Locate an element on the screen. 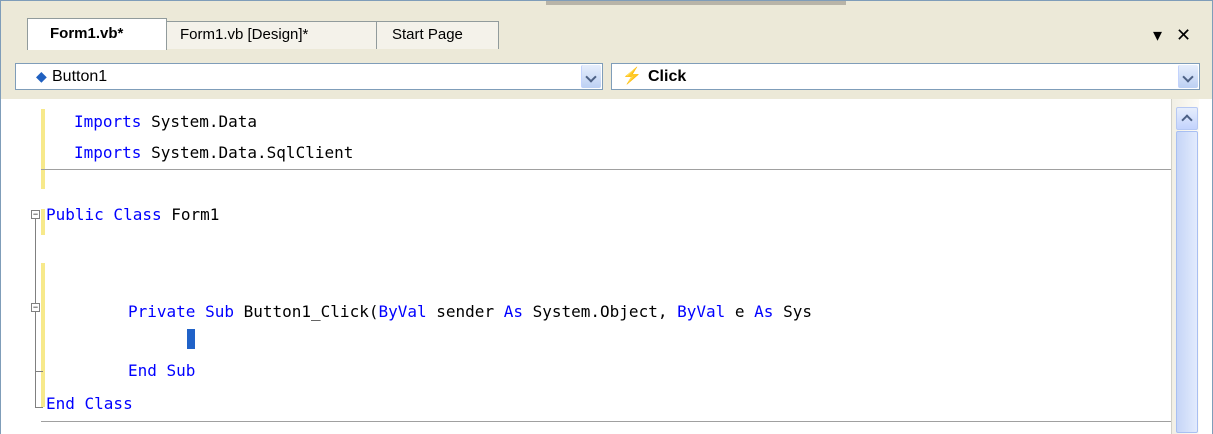 This screenshot has width=1213, height=434. text-caret is located at coordinates (191, 339).